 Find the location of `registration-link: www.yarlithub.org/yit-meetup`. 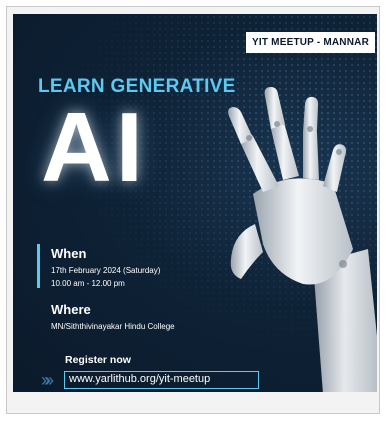

registration-link: www.yarlithub.org/yit-meetup is located at coordinates (161, 380).